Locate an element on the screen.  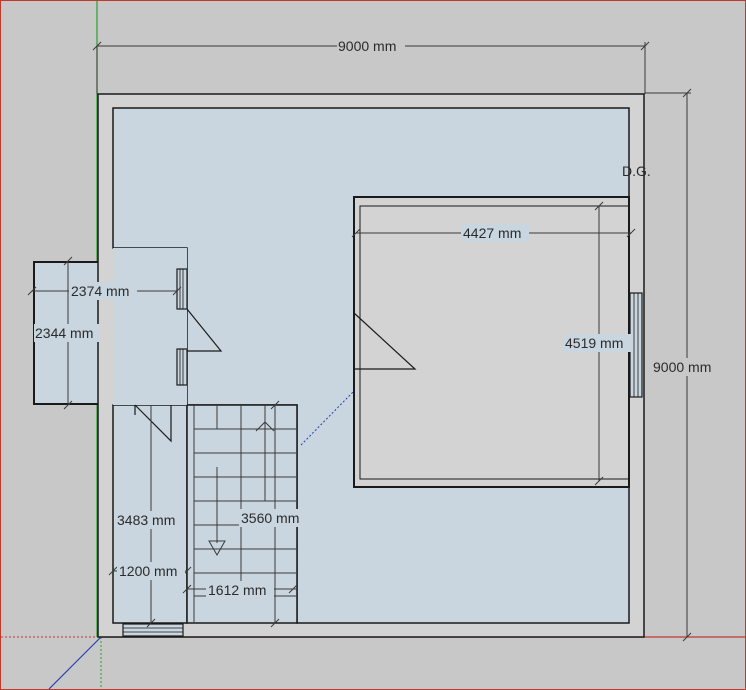
window-bottom is located at coordinates (153, 630).